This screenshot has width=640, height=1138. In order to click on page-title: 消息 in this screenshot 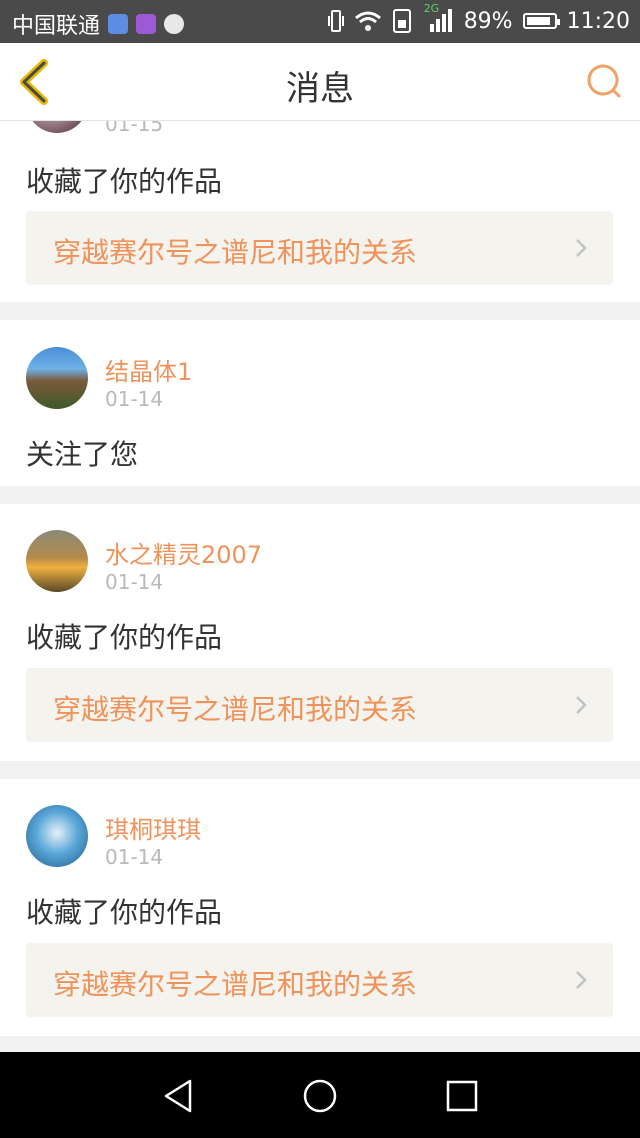, I will do `click(320, 89)`.